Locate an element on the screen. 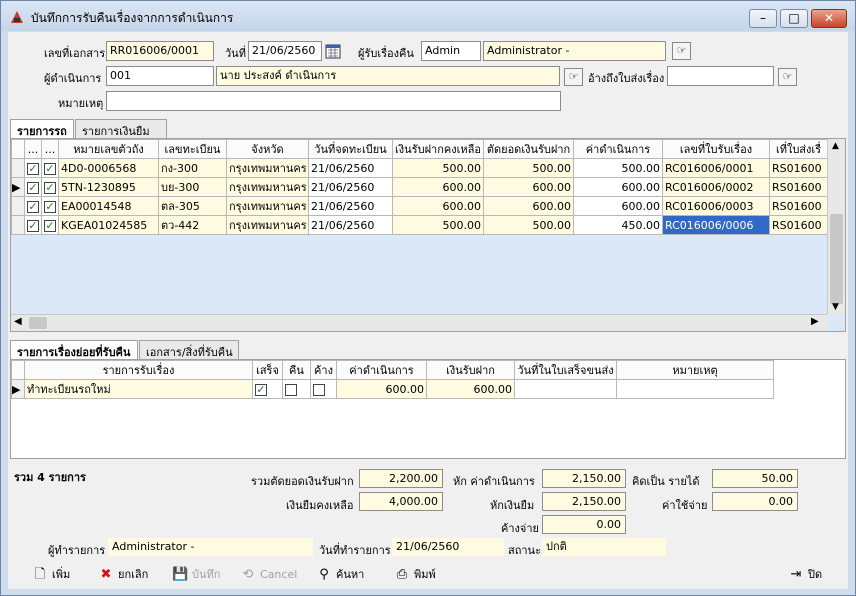 The height and width of the screenshot is (596, 856). plate-cell: กง-300 is located at coordinates (192, 168).